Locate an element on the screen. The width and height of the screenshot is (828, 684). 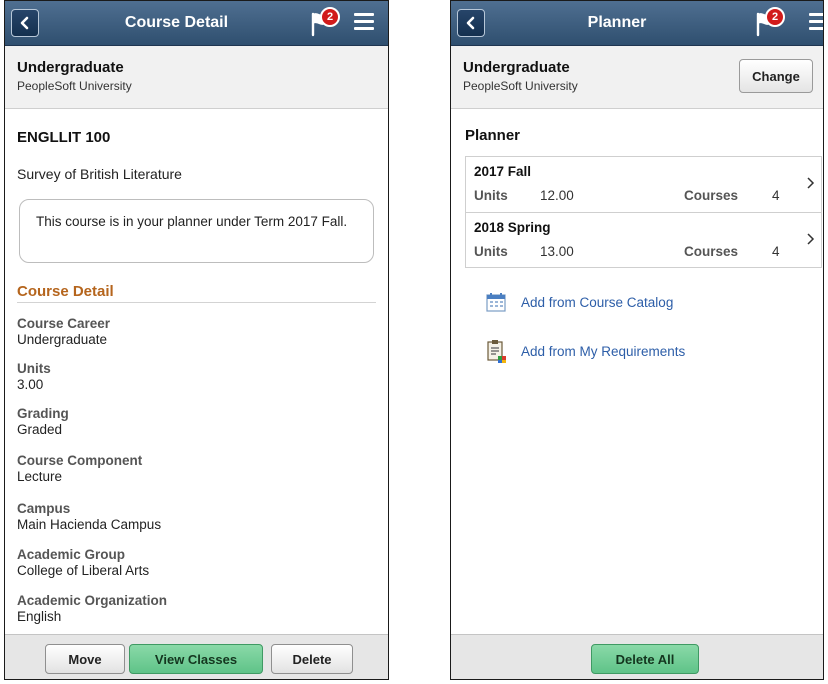
detail-course-component: Course Component Lecture is located at coordinates (80, 468).